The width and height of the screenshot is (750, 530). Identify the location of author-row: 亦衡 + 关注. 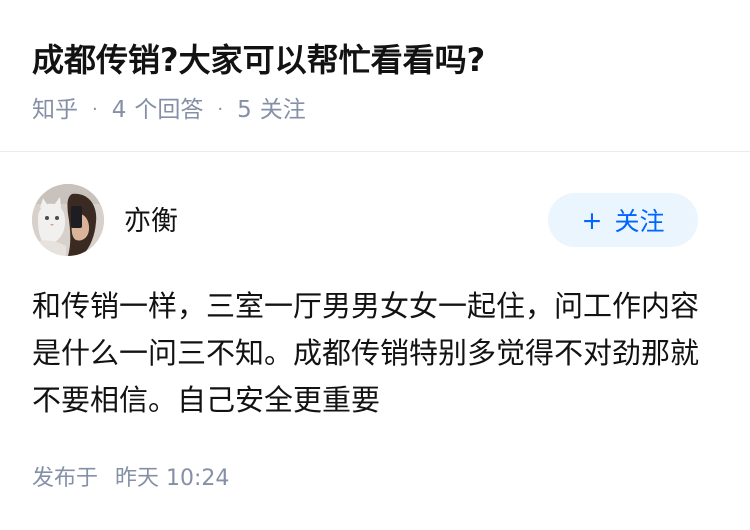
(365, 220).